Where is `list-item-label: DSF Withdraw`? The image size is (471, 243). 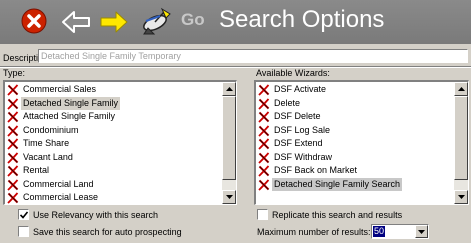
list-item-label: DSF Withdraw is located at coordinates (303, 156).